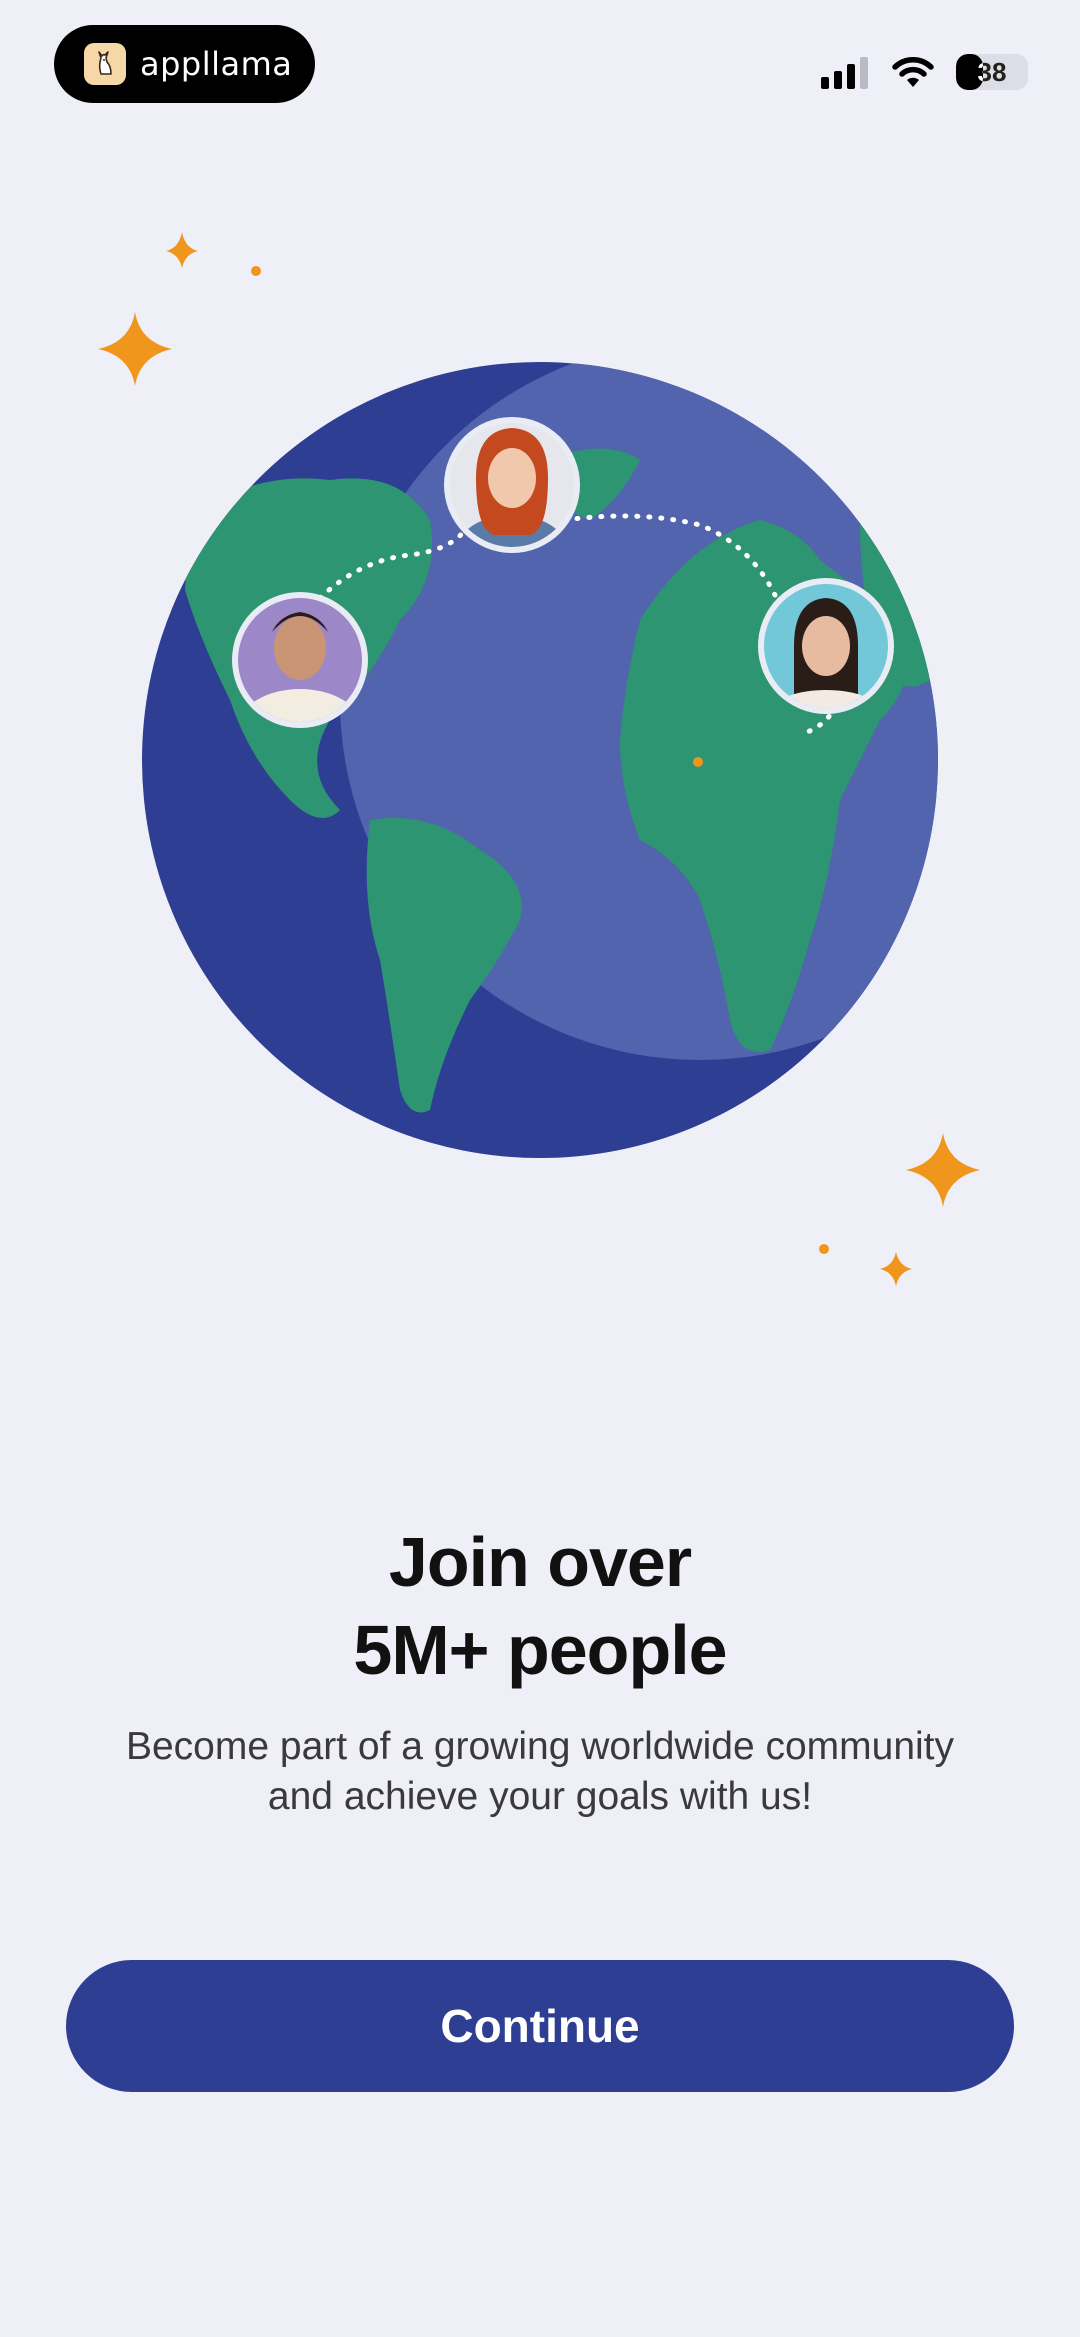  What do you see at coordinates (540, 1796) in the screenshot?
I see `subtitle-line-2: and achieve your goals with us!` at bounding box center [540, 1796].